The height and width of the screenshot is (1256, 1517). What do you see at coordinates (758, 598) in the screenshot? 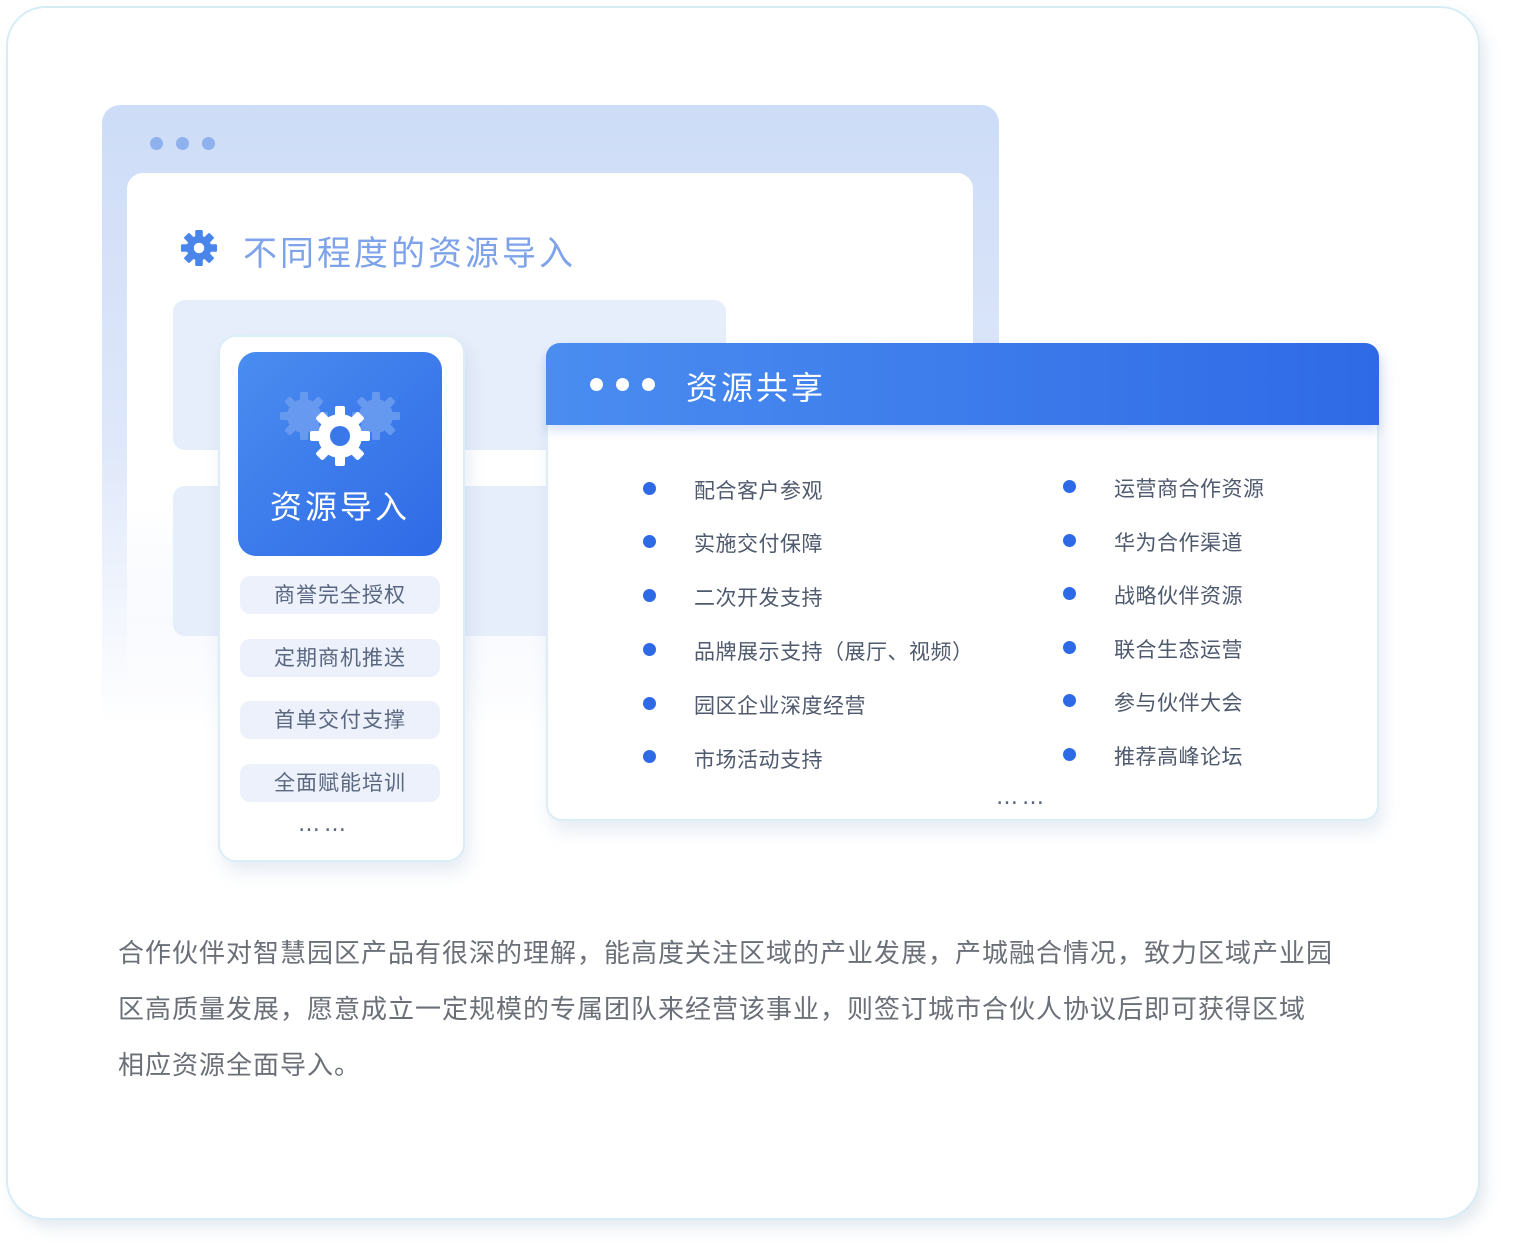
I see `share-item: 二次开发支持` at bounding box center [758, 598].